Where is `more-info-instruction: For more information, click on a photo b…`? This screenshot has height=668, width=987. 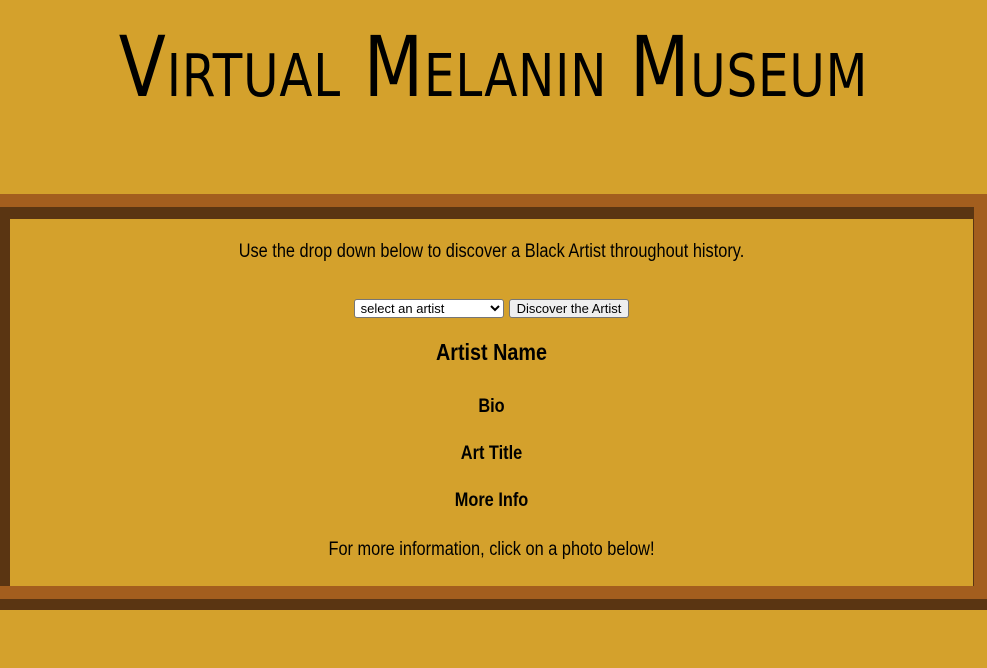 more-info-instruction: For more information, click on a photo b… is located at coordinates (491, 549).